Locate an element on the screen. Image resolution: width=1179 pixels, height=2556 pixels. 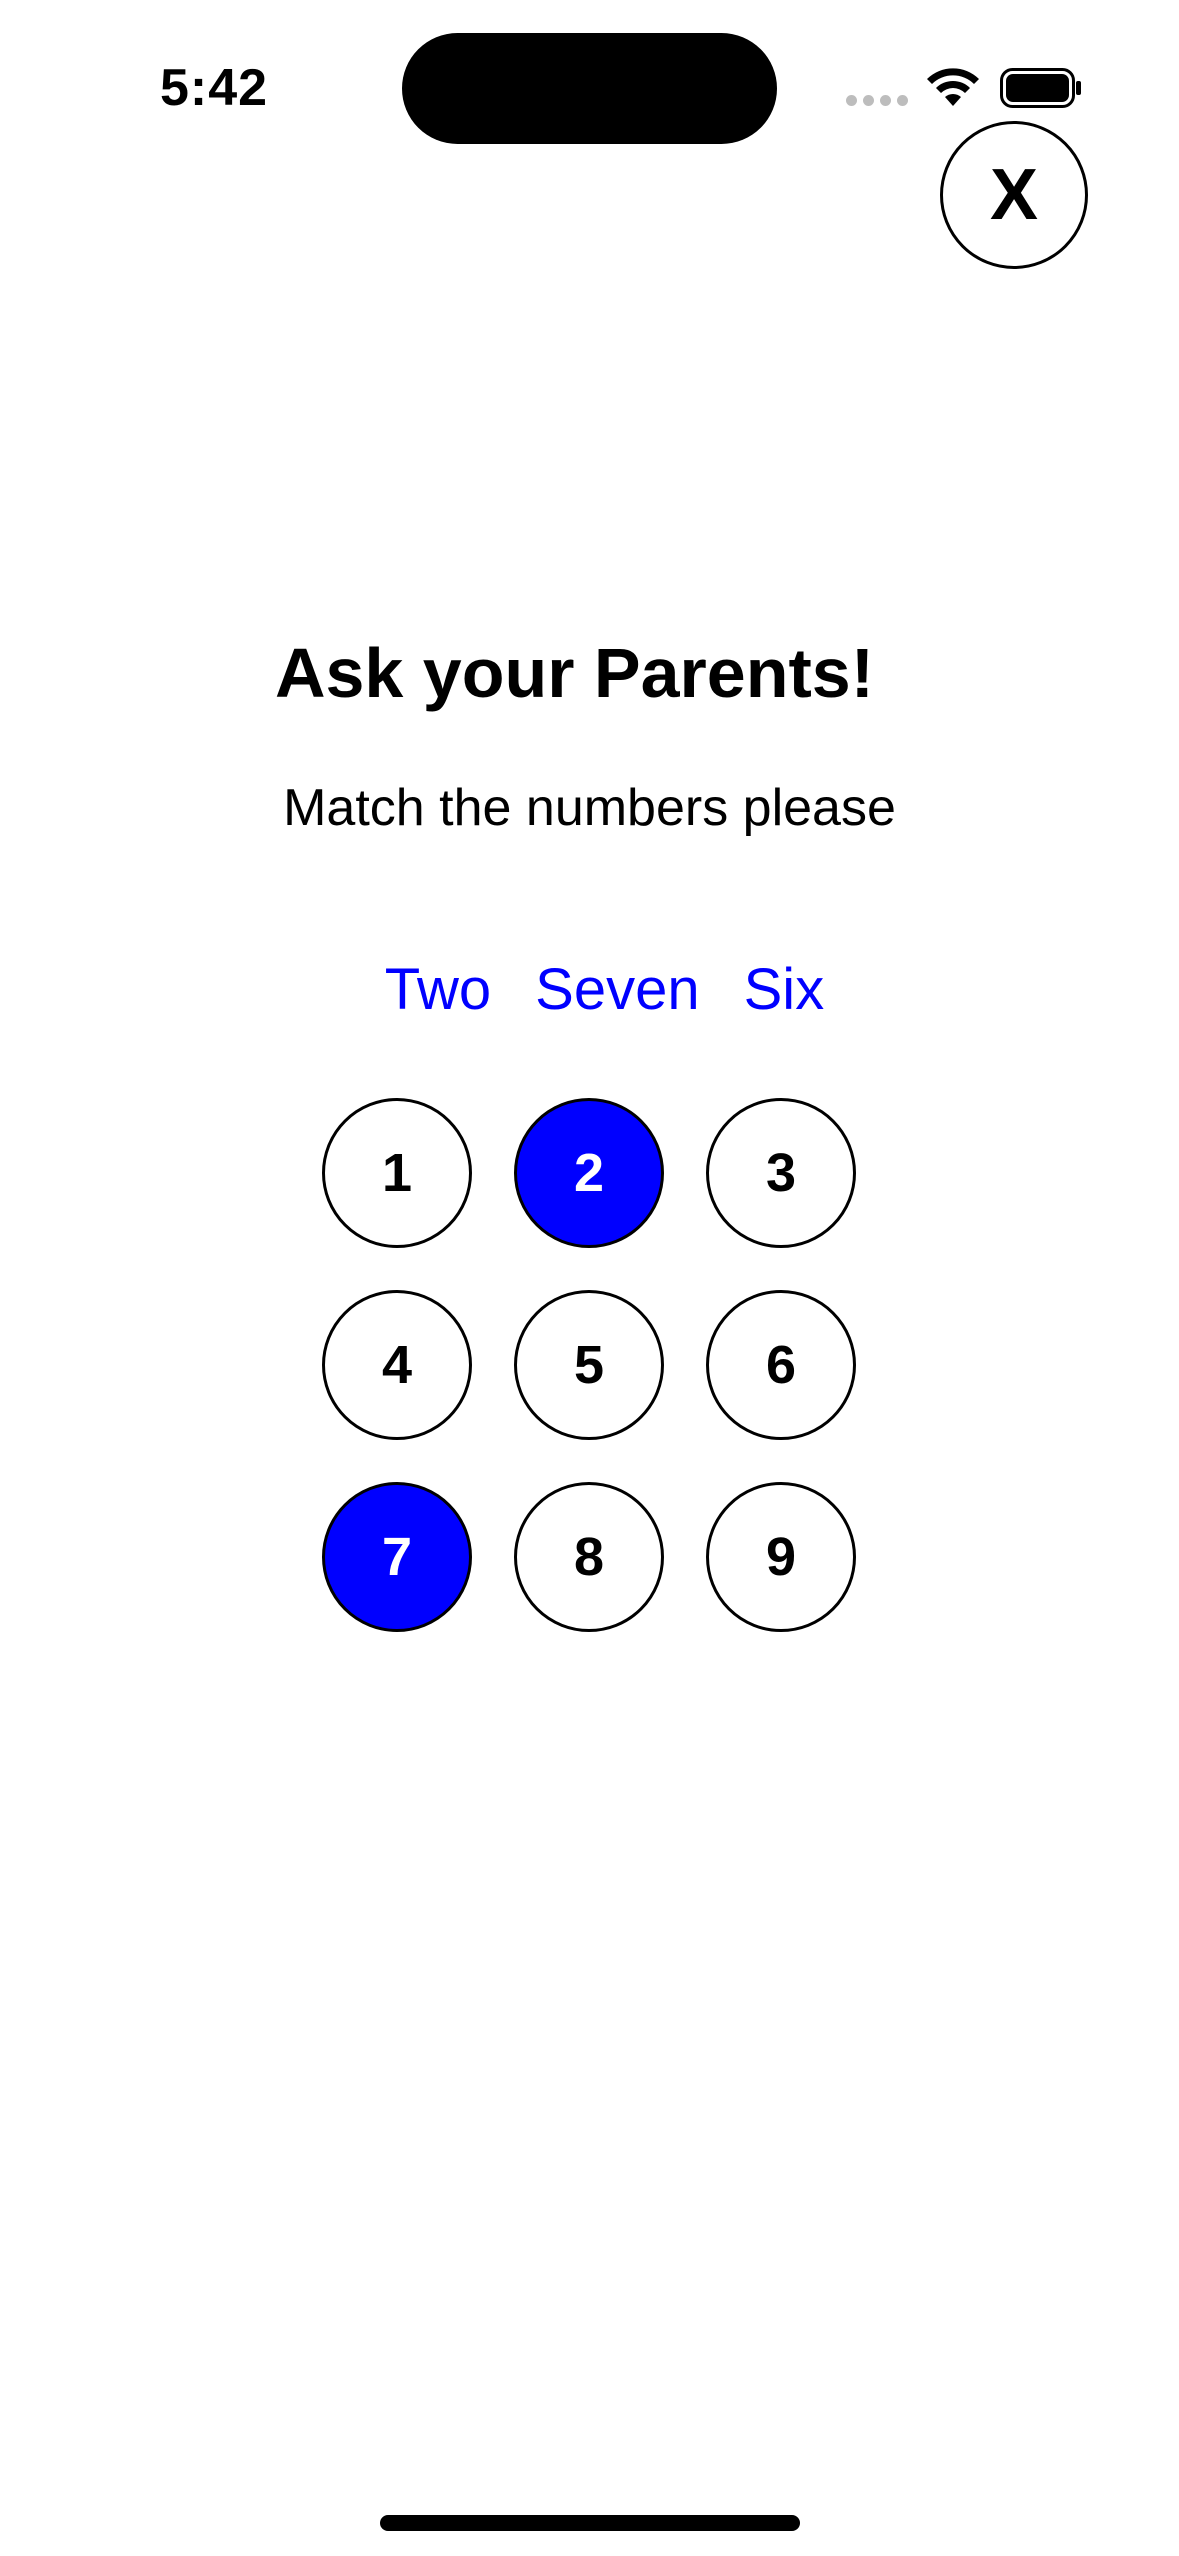
keypad-button: 5 is located at coordinates (589, 1365).